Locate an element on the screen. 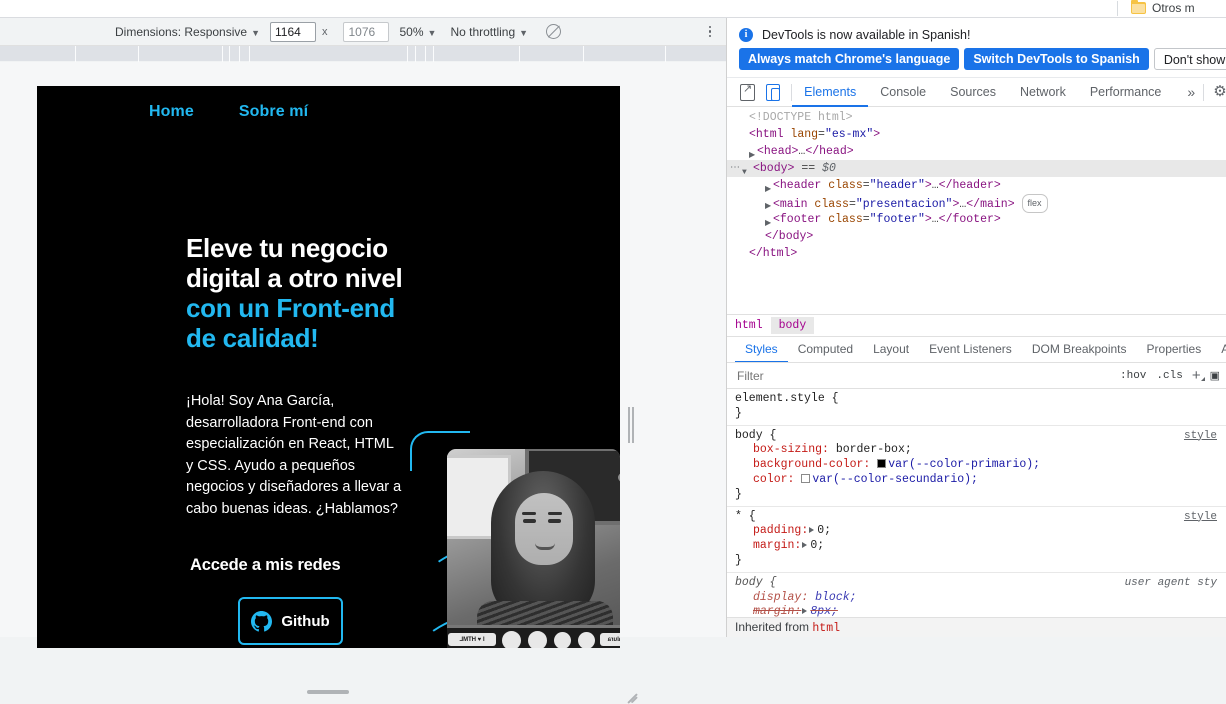 This screenshot has height=704, width=1226. dom-line-footer: ▶ <footer class="footer">…</footer> is located at coordinates (976, 219).